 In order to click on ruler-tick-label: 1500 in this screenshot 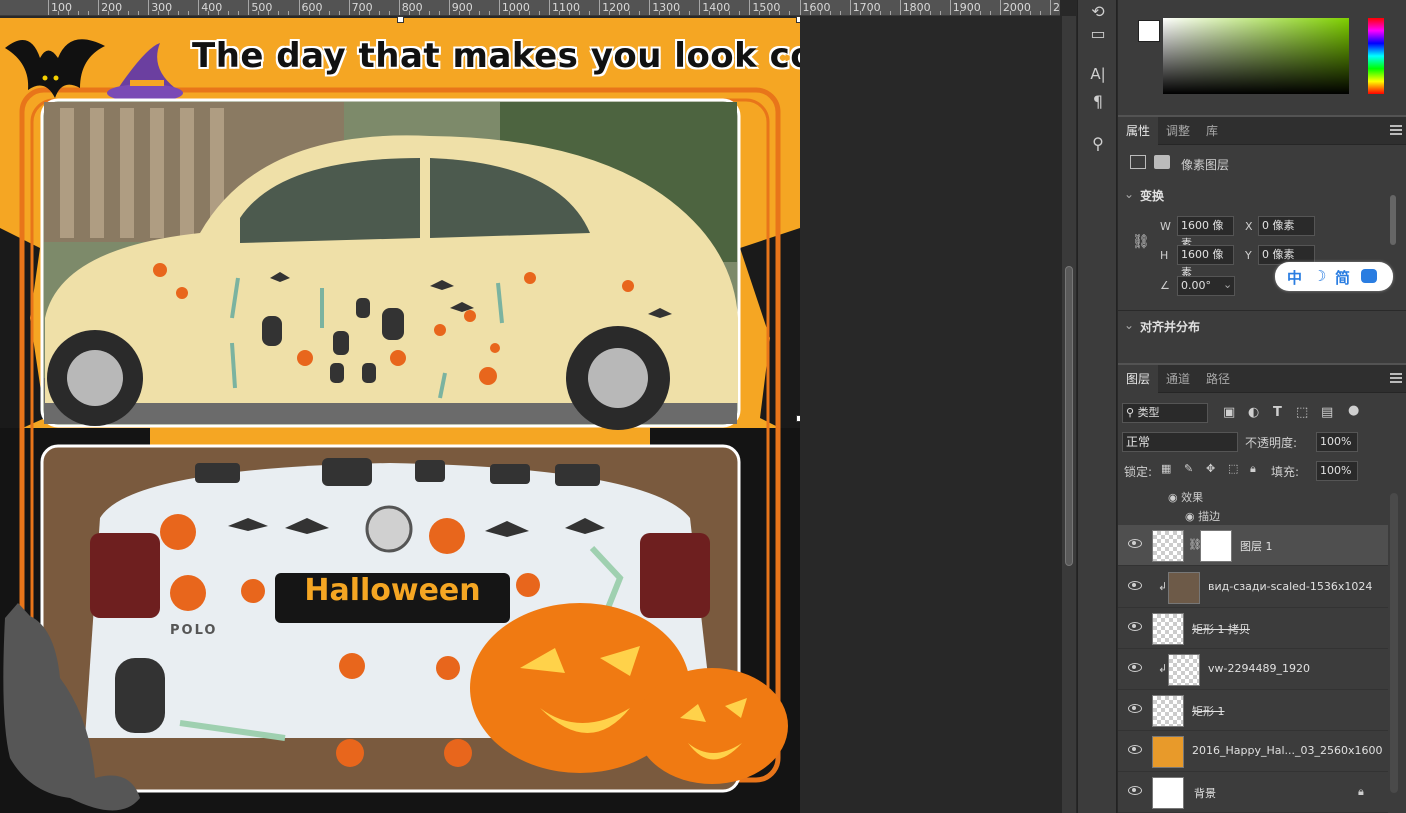, I will do `click(764, 7)`.